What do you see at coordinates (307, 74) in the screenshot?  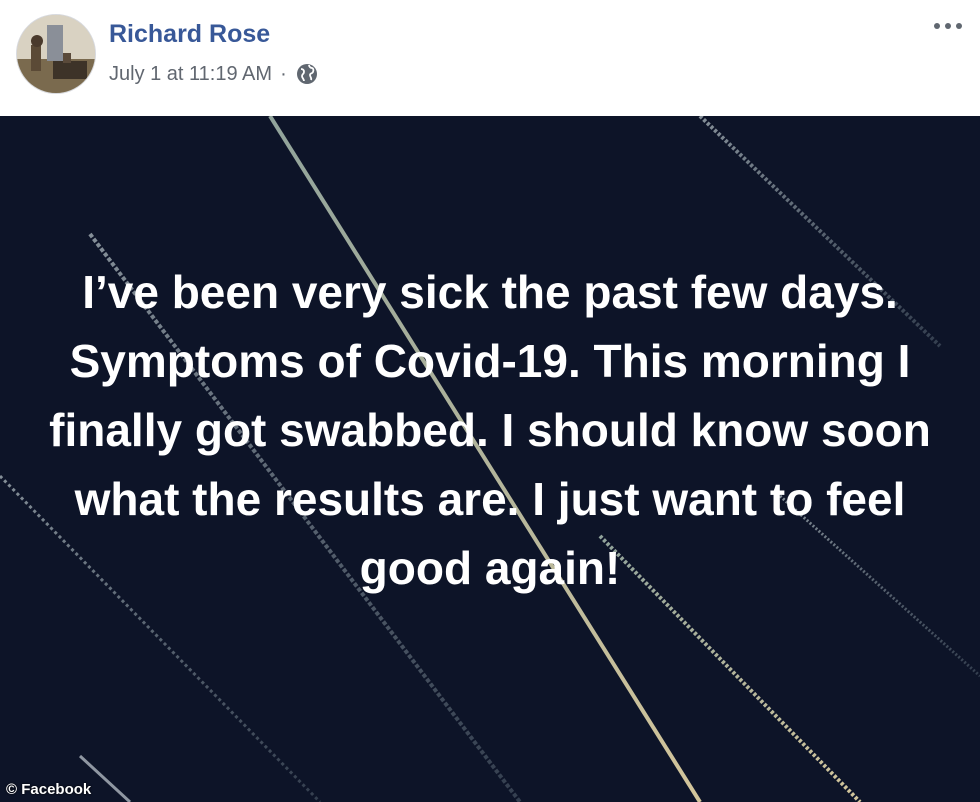 I see `globe-icon` at bounding box center [307, 74].